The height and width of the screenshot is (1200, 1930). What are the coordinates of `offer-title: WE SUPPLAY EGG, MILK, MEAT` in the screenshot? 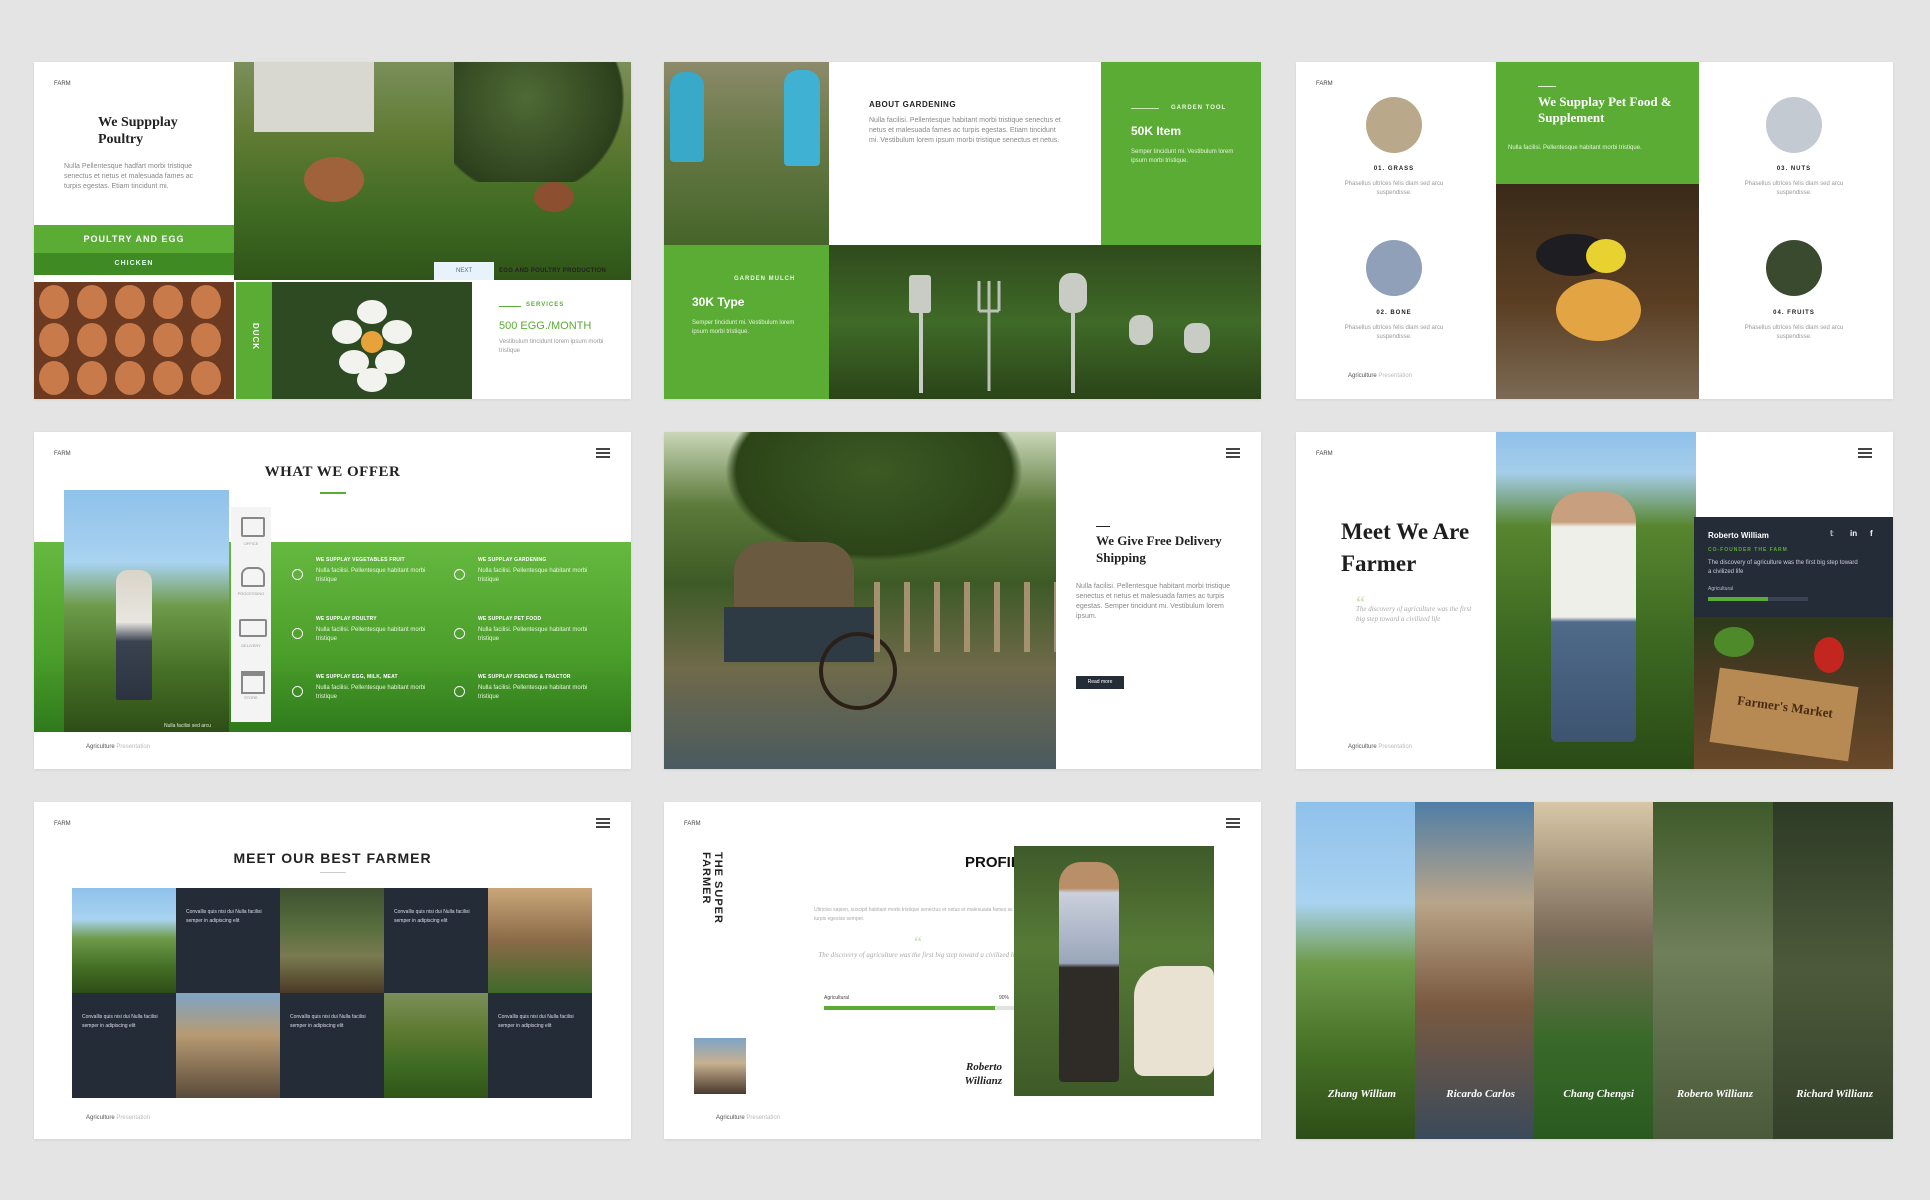 It's located at (357, 677).